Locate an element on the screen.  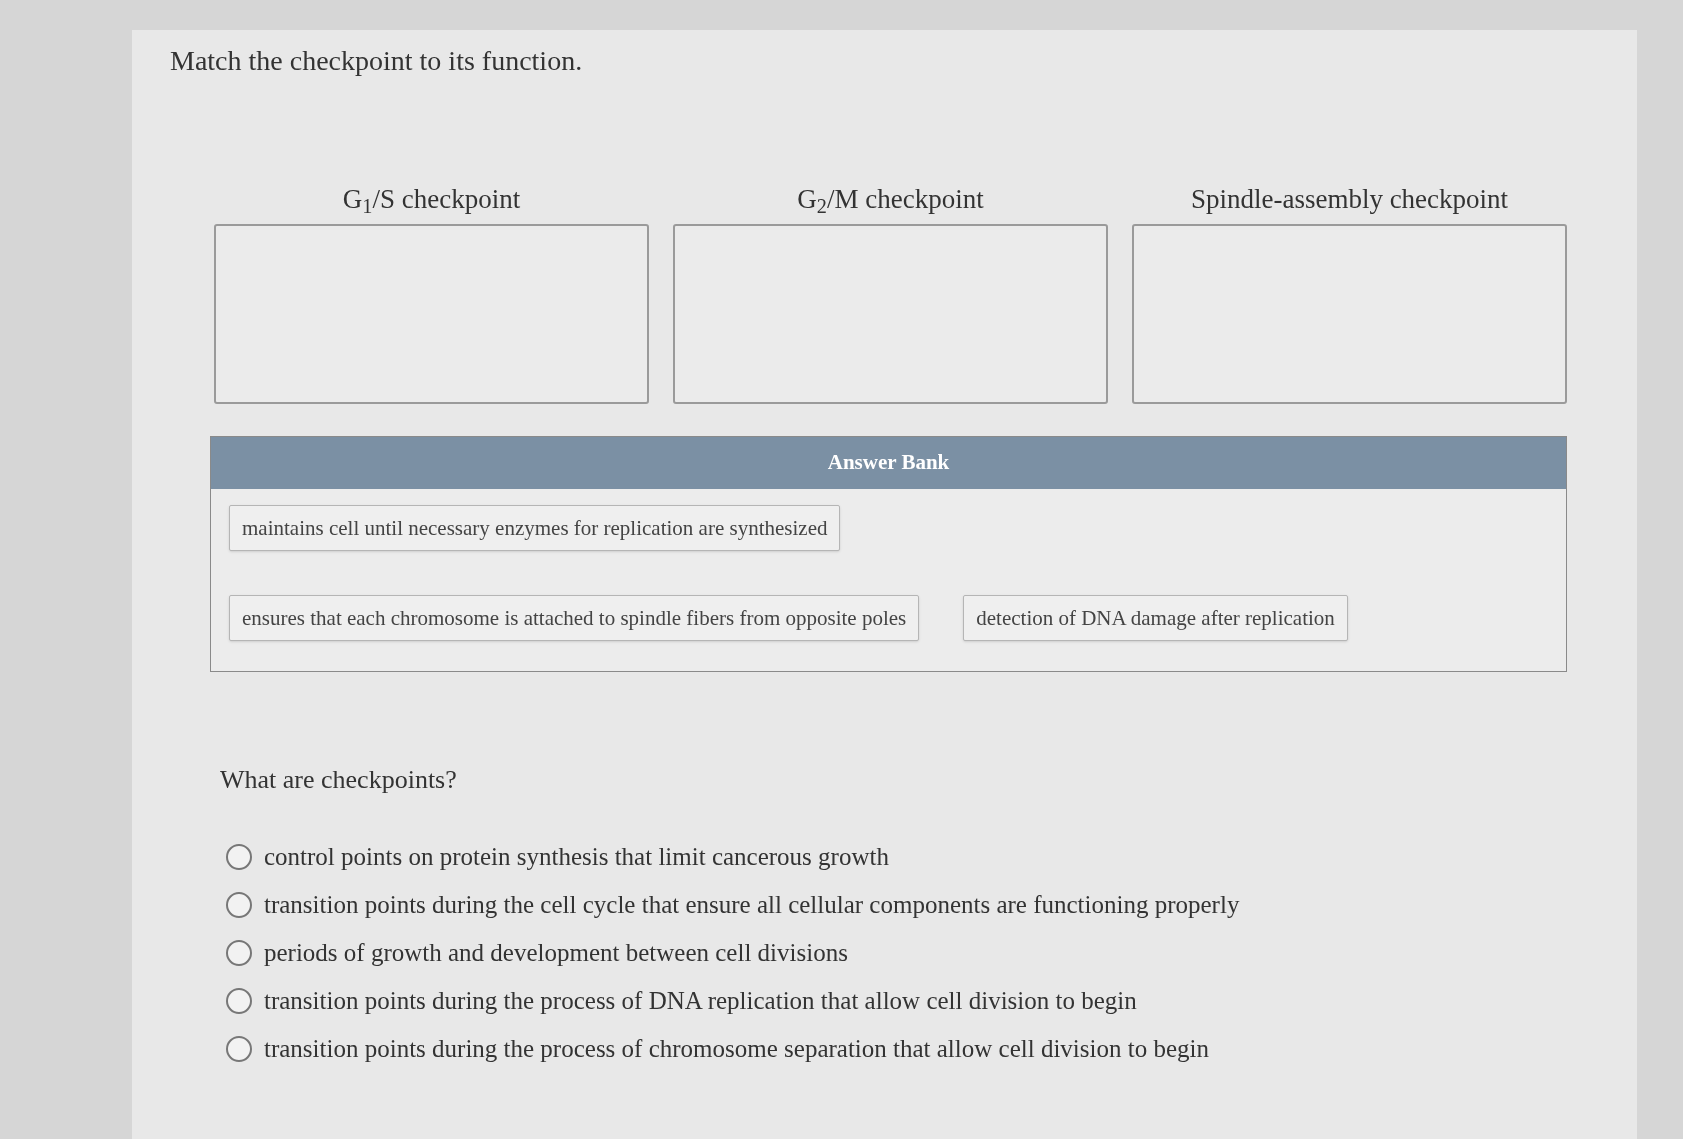
answer-bank-header: Answer Bank is located at coordinates (888, 463).